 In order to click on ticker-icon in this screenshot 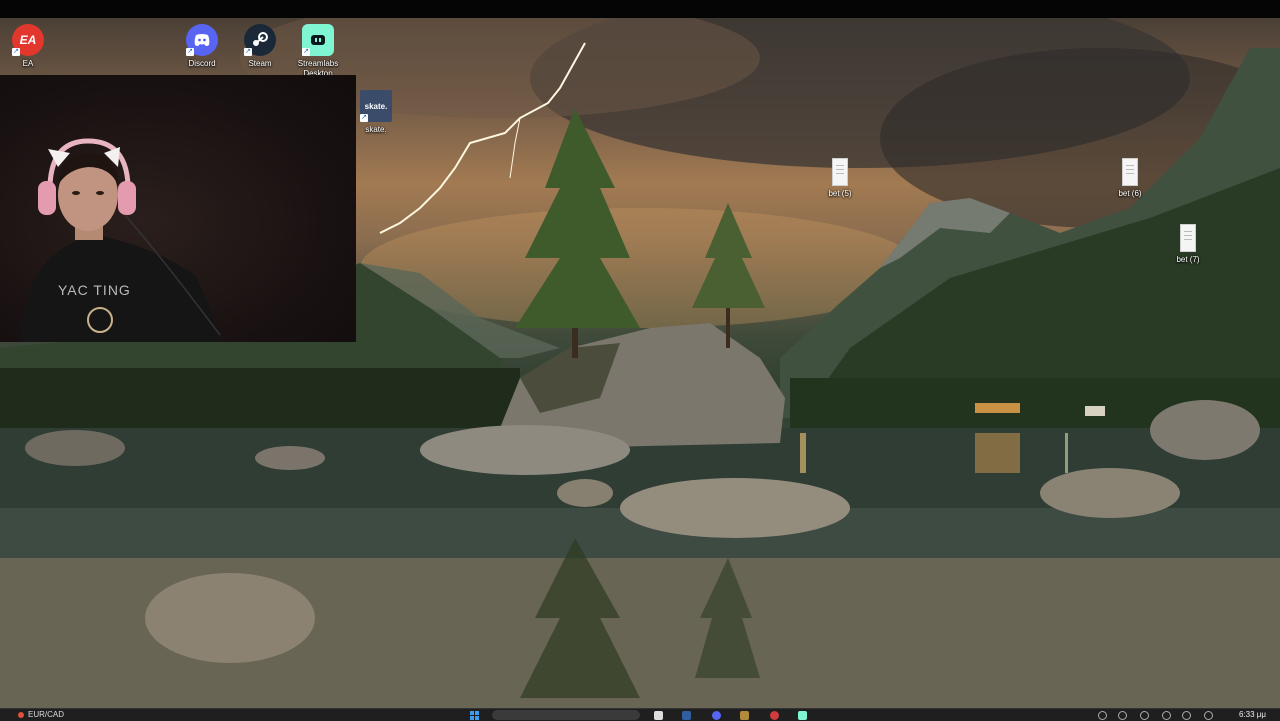, I will do `click(21, 714)`.